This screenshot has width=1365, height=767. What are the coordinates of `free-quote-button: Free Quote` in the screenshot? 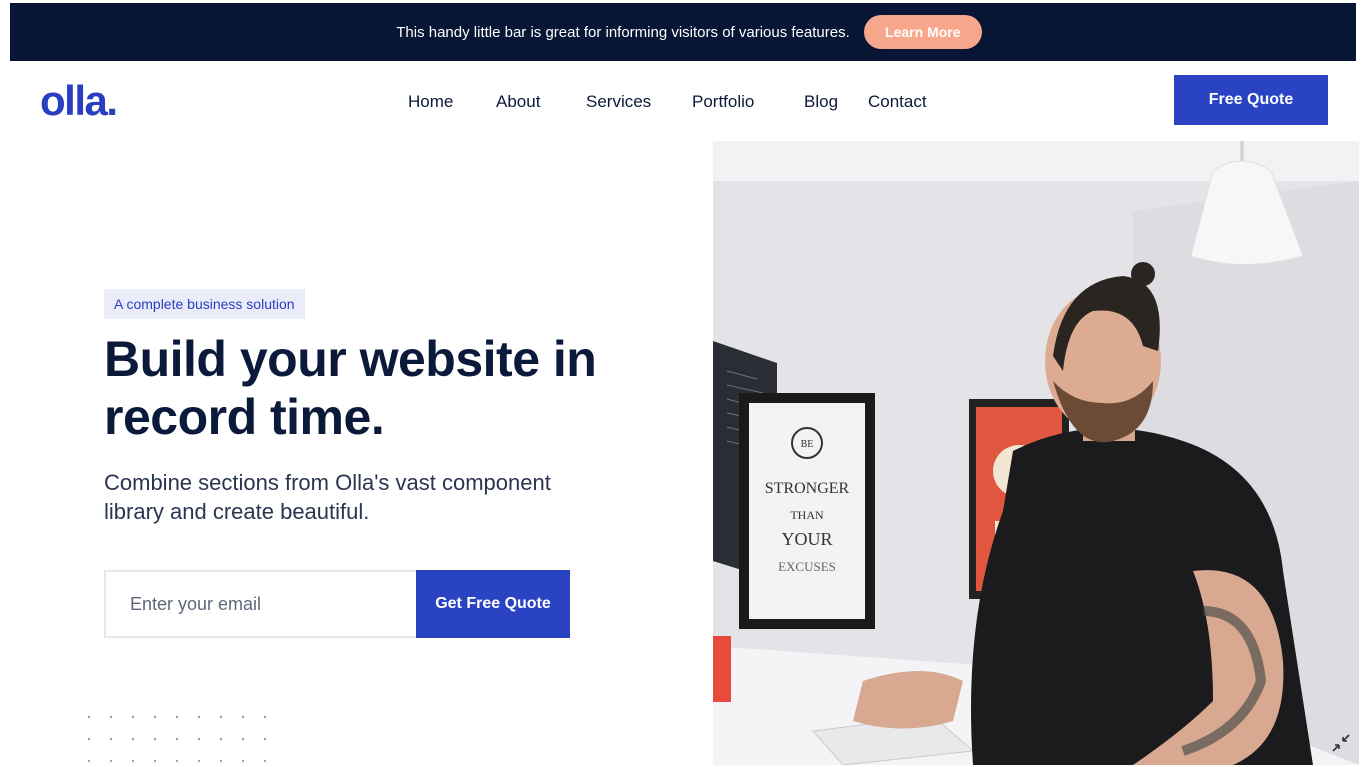 It's located at (1251, 100).